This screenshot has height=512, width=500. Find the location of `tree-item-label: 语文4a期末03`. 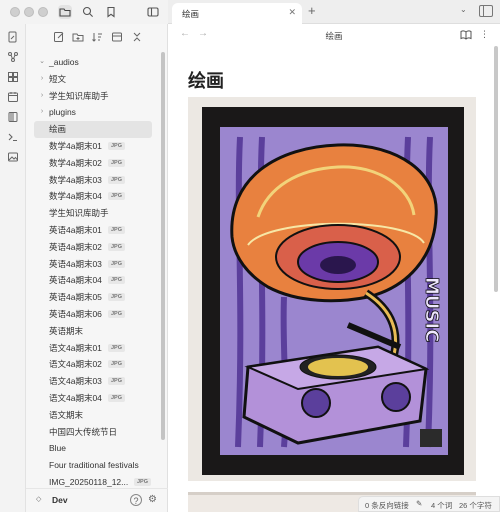

tree-item-label: 语文4a期末03 is located at coordinates (75, 381).